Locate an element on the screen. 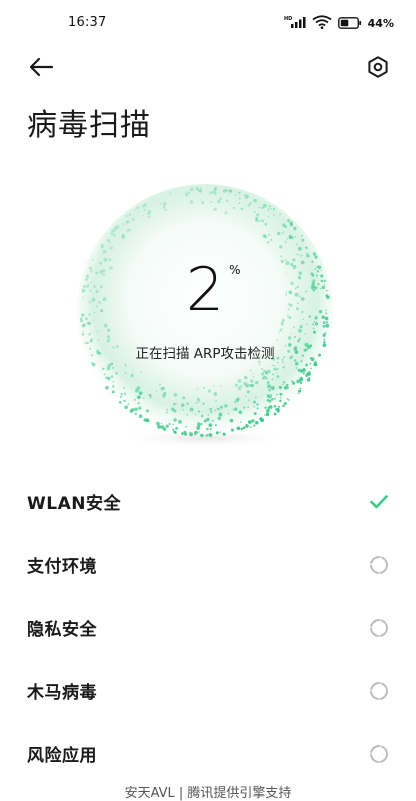 The width and height of the screenshot is (416, 801). check-item-label: 木马病毒 is located at coordinates (62, 693).